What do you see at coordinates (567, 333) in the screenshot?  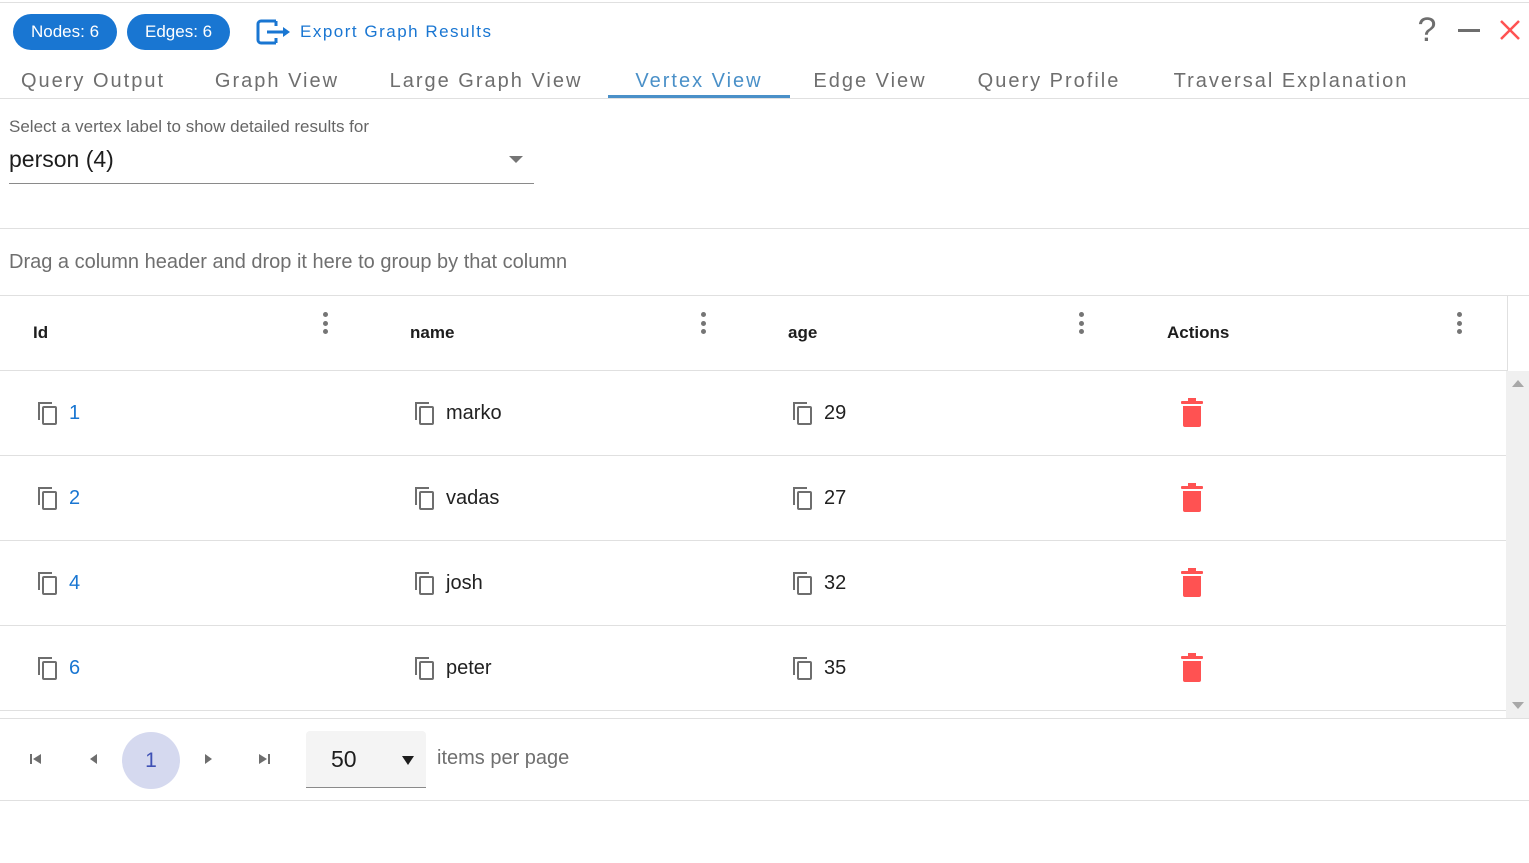 I see `column-header-name: name` at bounding box center [567, 333].